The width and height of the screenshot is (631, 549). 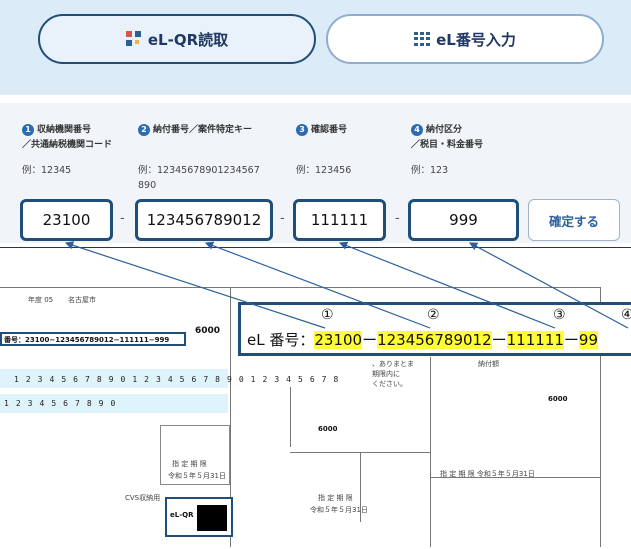 I want to click on field-4-subtitle: ／税目・料金番号, so click(x=447, y=145).